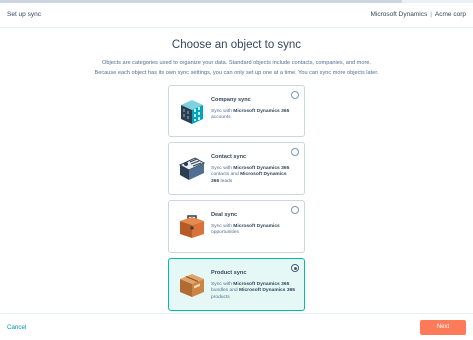 This screenshot has width=473, height=340. What do you see at coordinates (450, 14) in the screenshot?
I see `account-name: Acme corp` at bounding box center [450, 14].